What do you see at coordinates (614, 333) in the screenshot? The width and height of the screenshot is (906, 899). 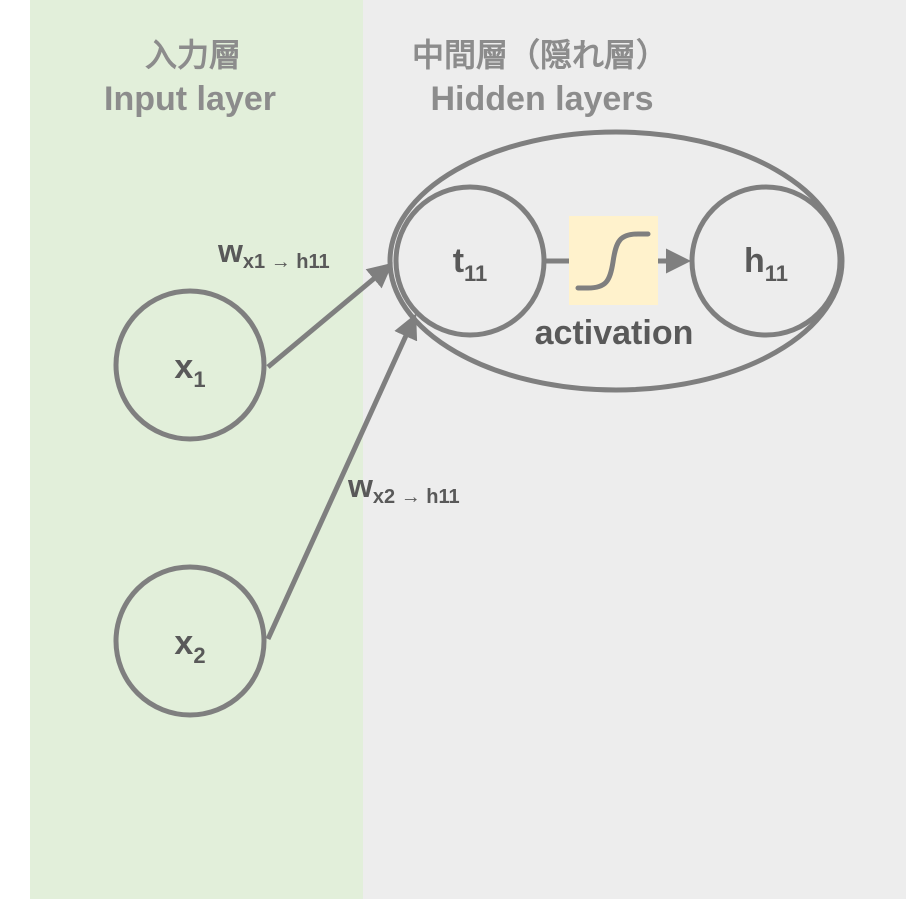 I see `activation-label: activation` at bounding box center [614, 333].